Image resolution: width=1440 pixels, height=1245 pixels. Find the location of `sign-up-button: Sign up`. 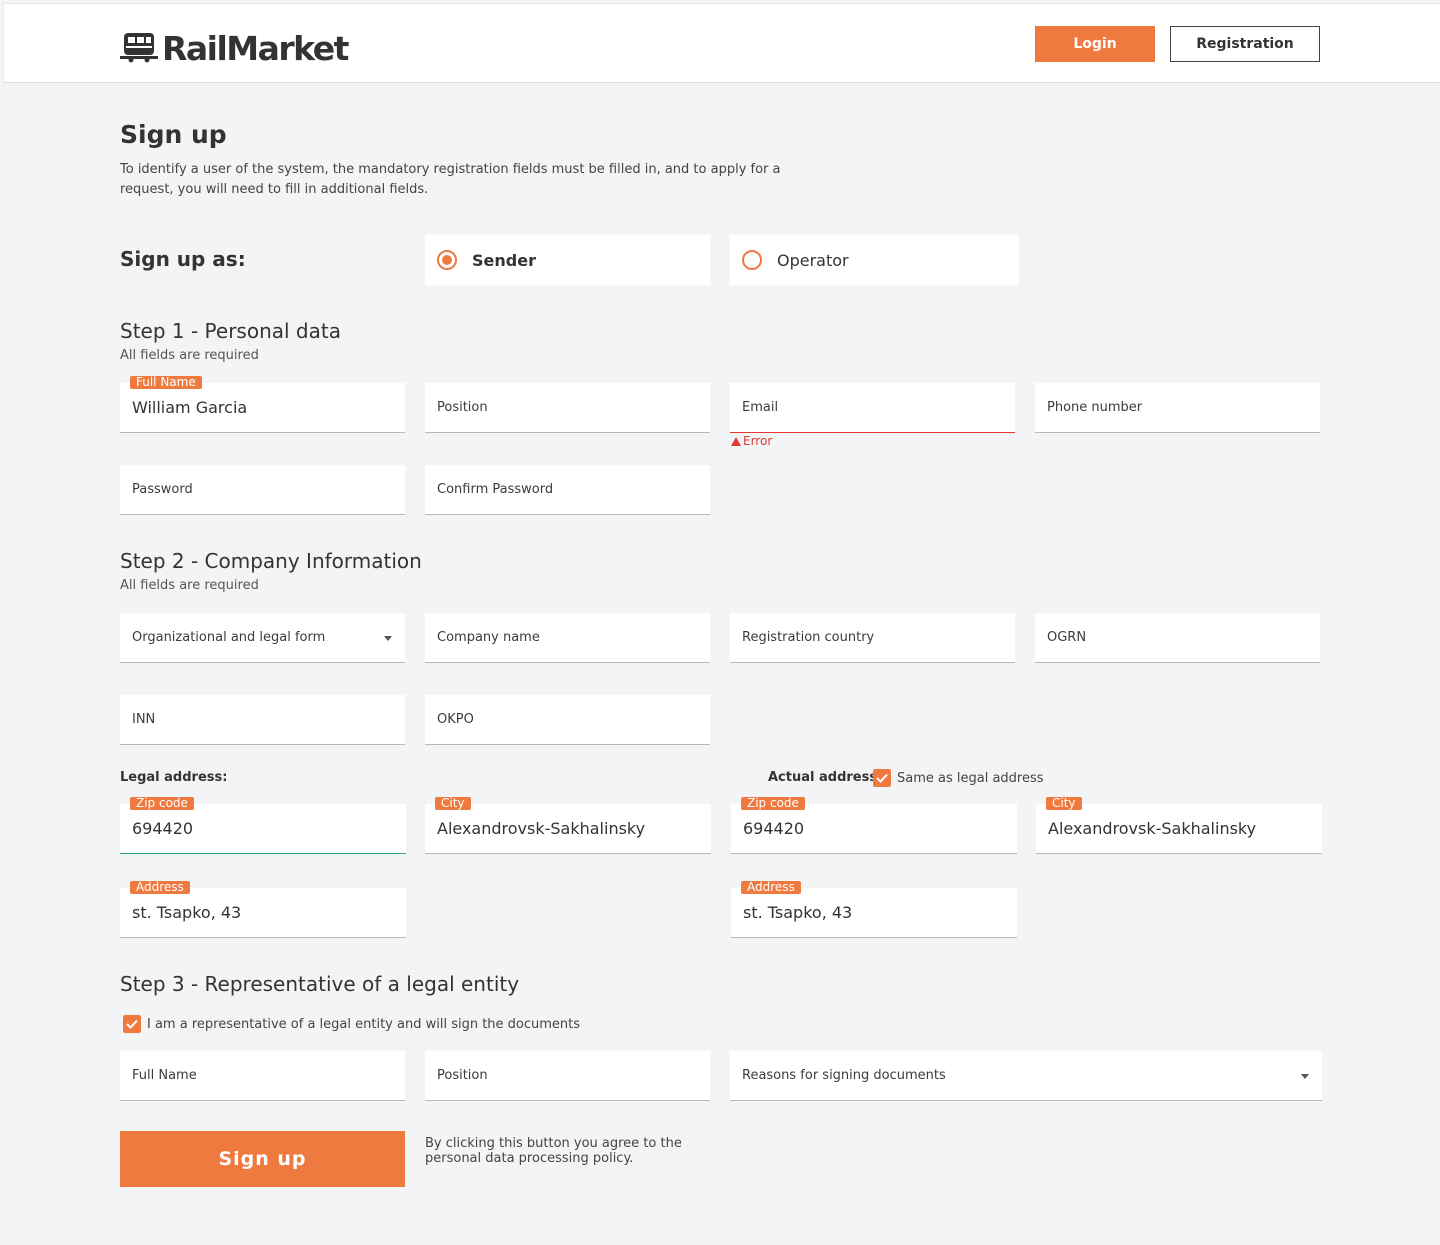

sign-up-button: Sign up is located at coordinates (262, 1159).